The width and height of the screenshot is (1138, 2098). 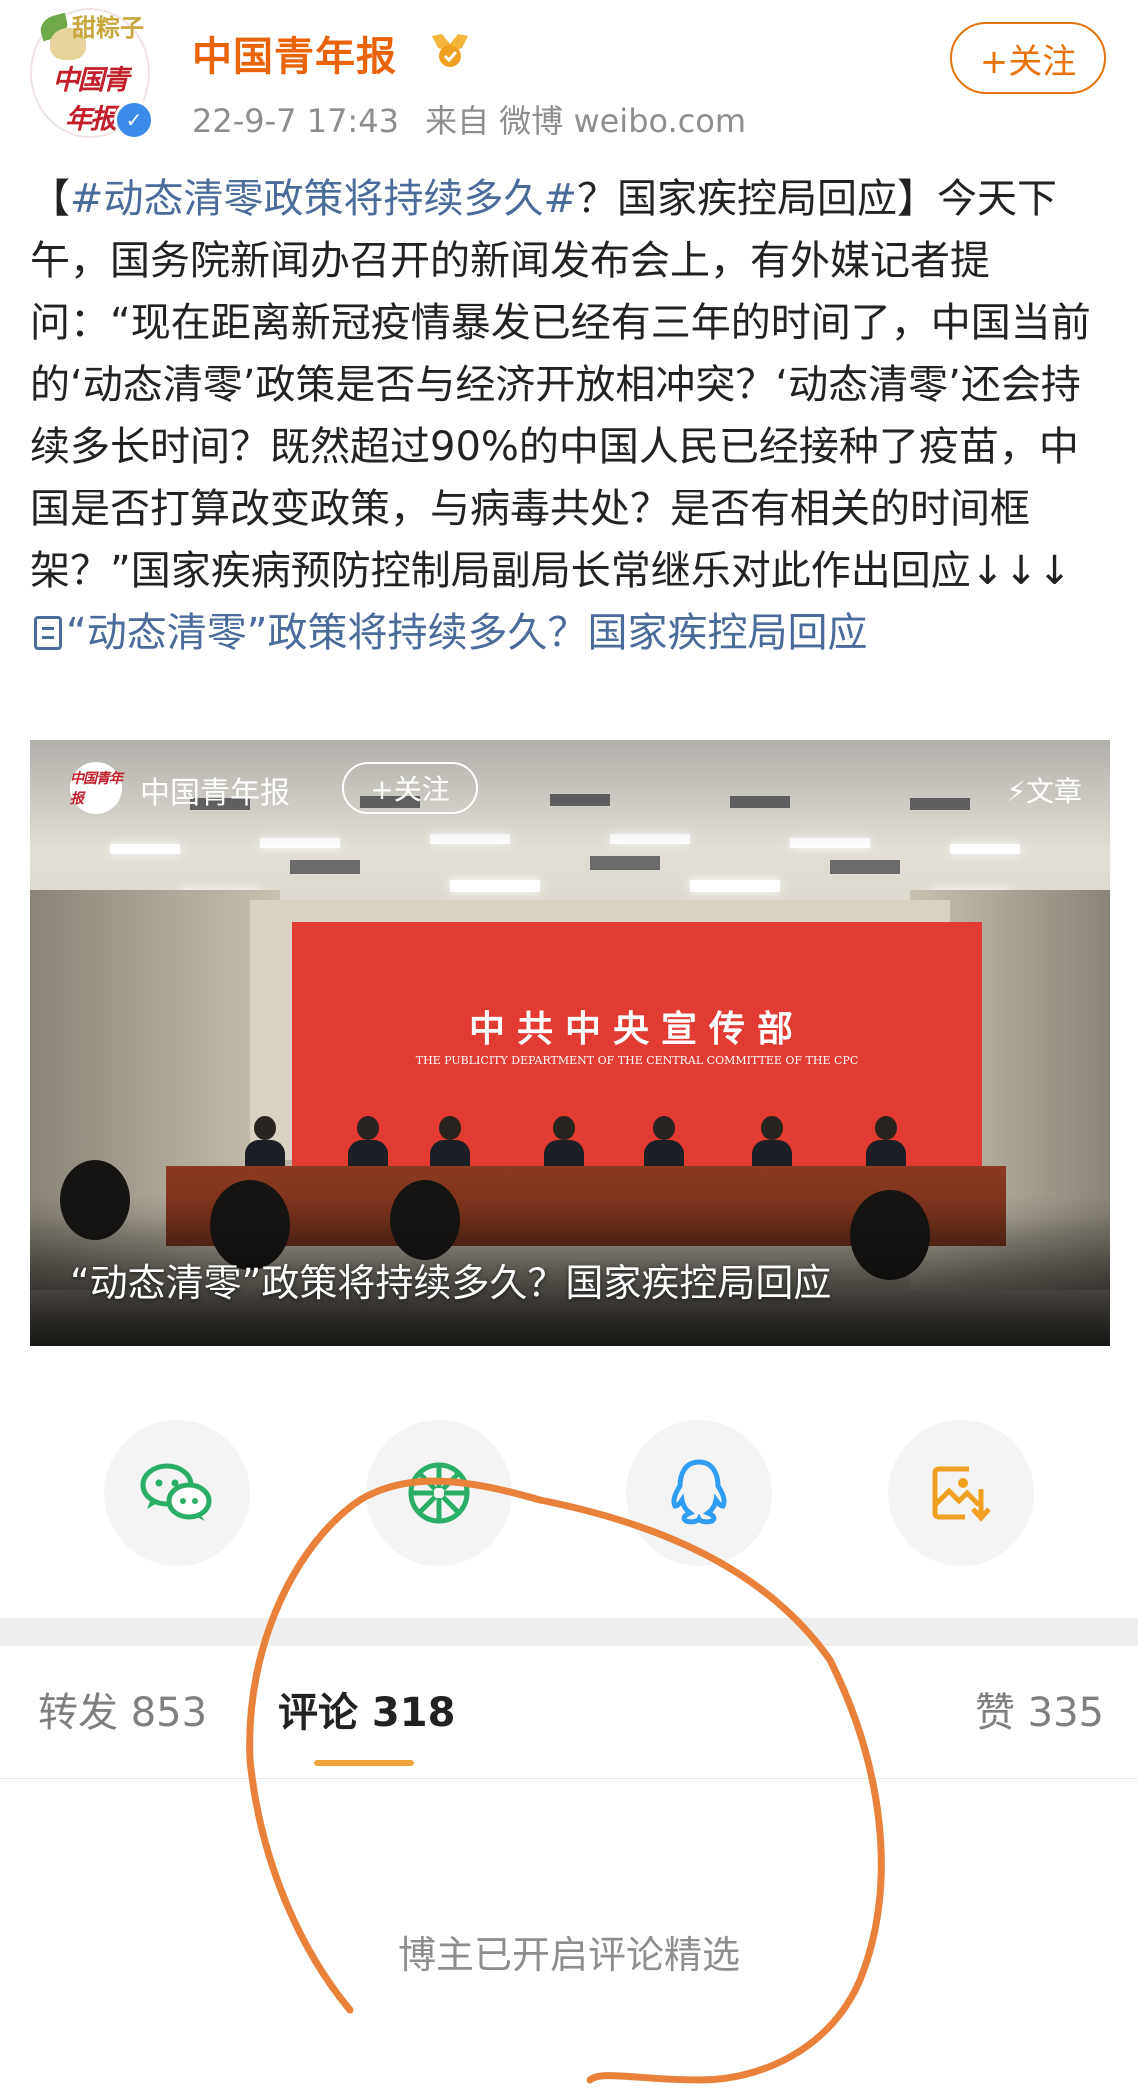 What do you see at coordinates (364, 1763) in the screenshot?
I see `tab-active-indicator` at bounding box center [364, 1763].